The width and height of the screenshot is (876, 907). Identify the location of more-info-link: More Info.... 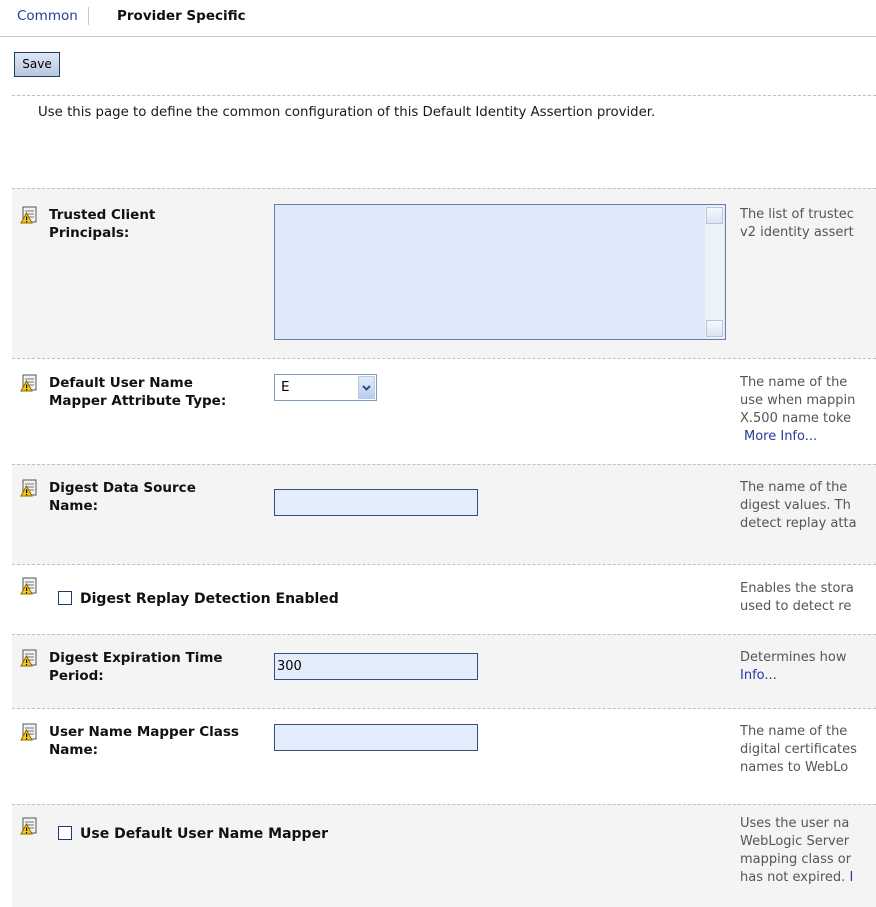
(780, 436).